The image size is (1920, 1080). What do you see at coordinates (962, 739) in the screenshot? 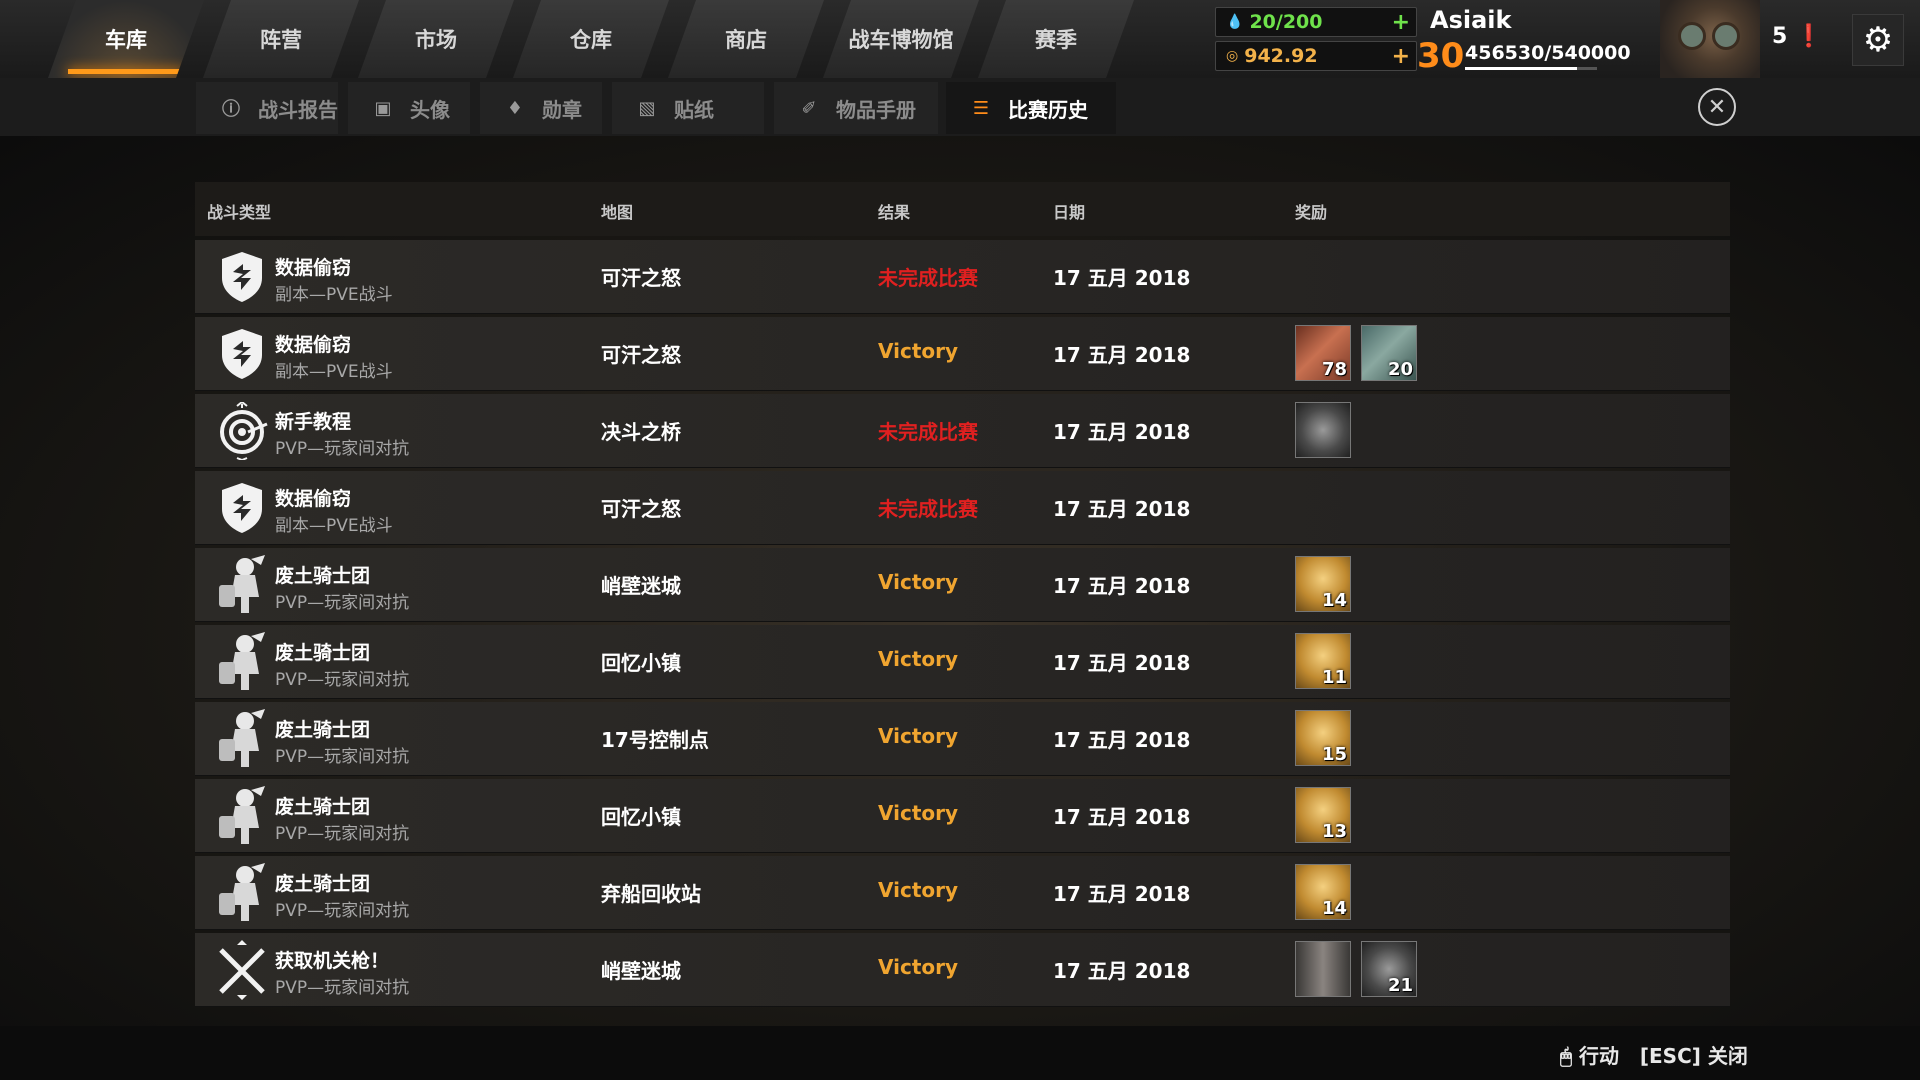
I see `match-row: 废土骑士团 PVP—玩家间对抗 17号控制点 Victory 17 五月 2018 15` at bounding box center [962, 739].